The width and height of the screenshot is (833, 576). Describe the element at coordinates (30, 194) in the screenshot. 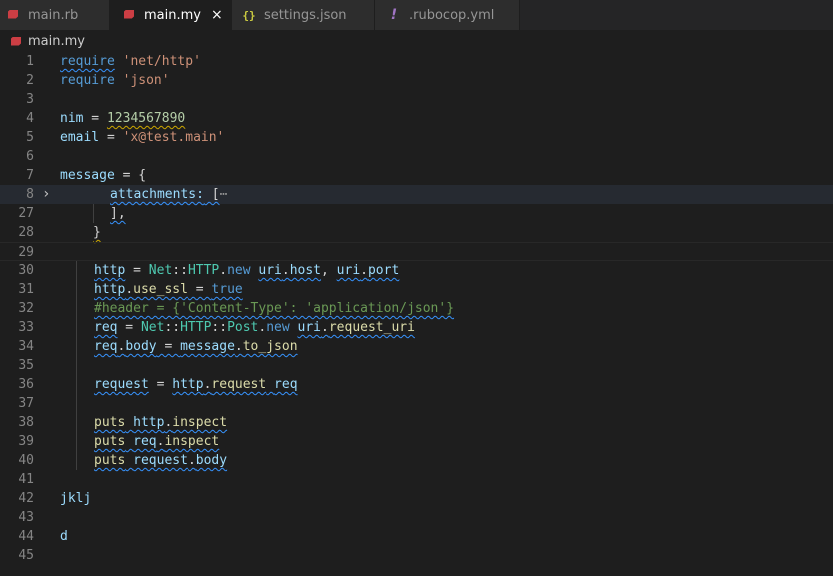

I see `line-number: 8` at that location.